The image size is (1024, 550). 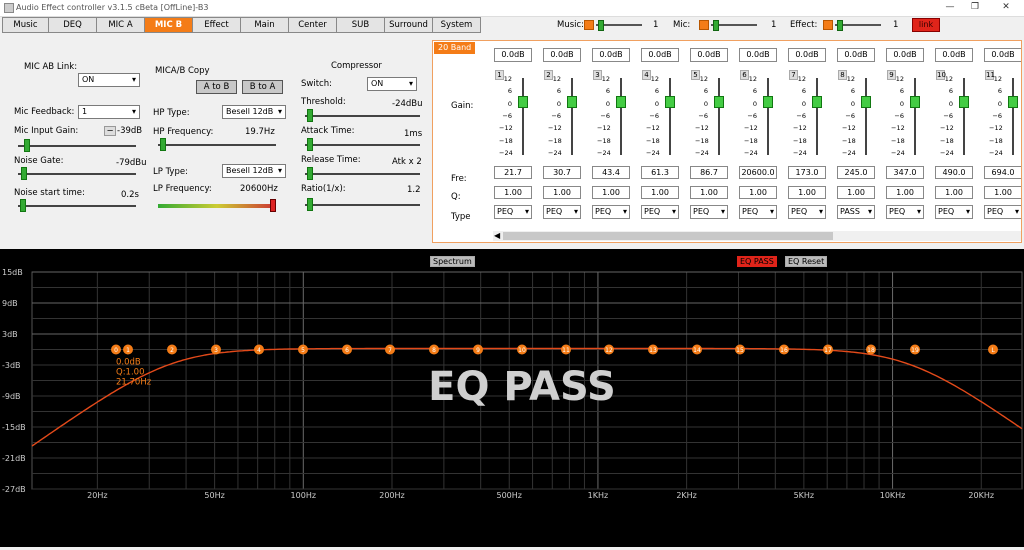 I want to click on eq-reset-button: EQ Reset, so click(x=806, y=261).